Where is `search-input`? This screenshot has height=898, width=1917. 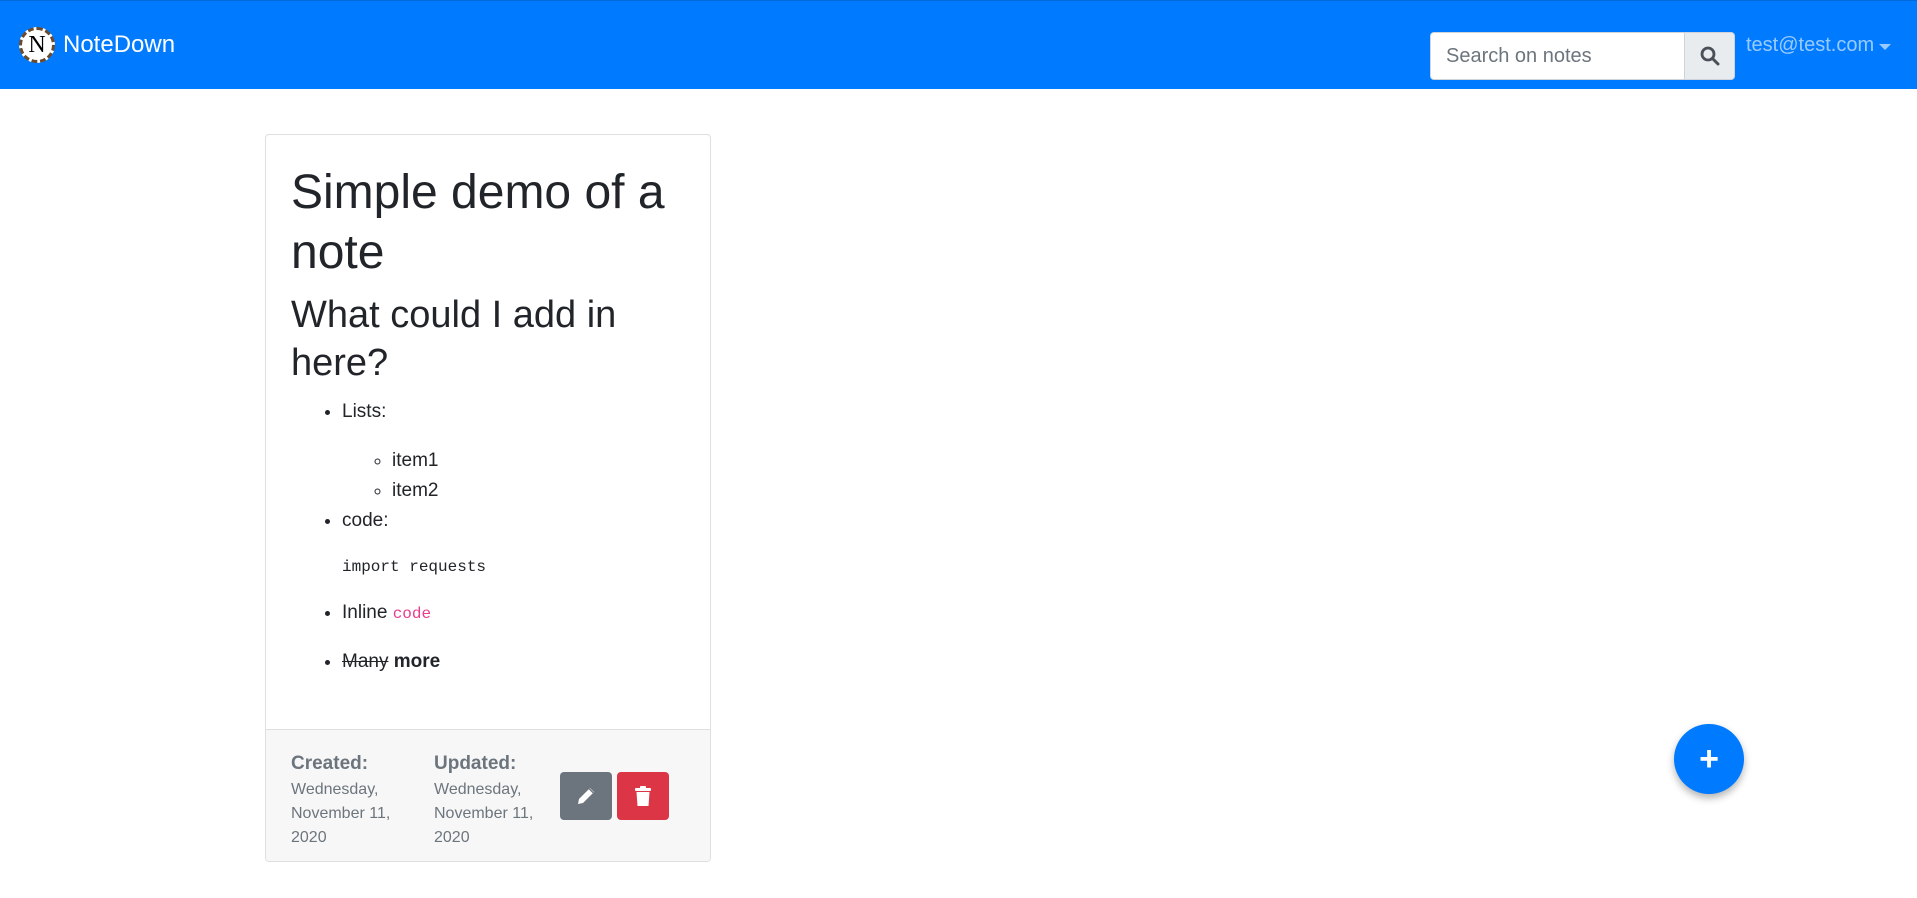
search-input is located at coordinates (1557, 56).